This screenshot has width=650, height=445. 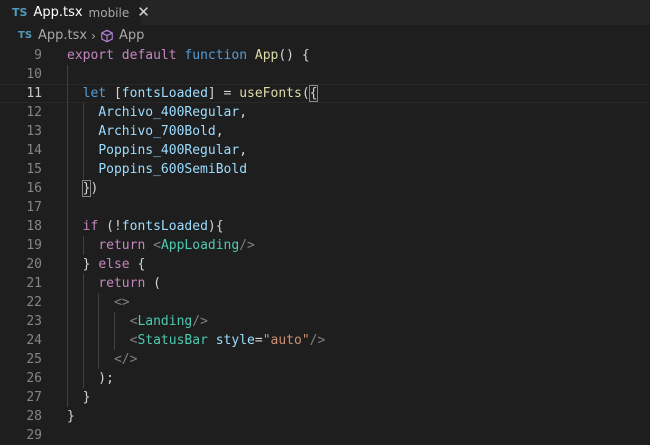 What do you see at coordinates (34, 188) in the screenshot?
I see `line-number: 16` at bounding box center [34, 188].